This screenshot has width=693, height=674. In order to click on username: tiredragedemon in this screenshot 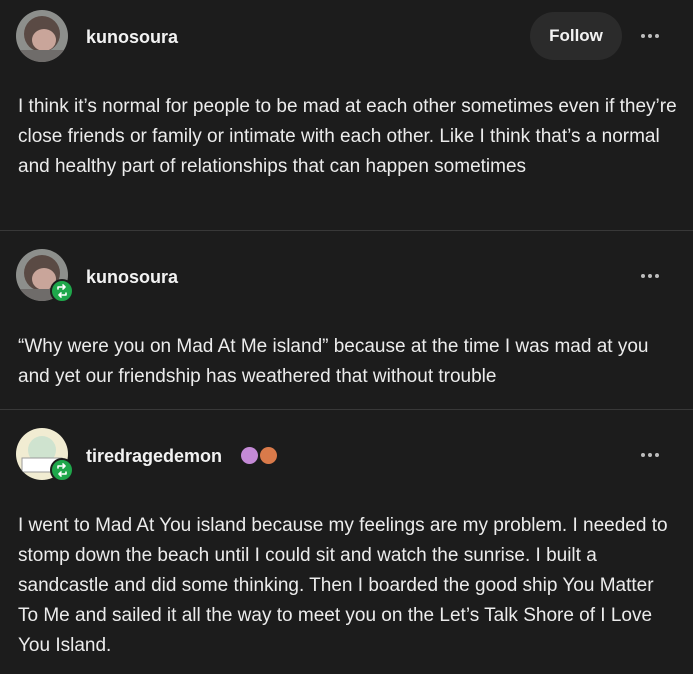, I will do `click(154, 456)`.